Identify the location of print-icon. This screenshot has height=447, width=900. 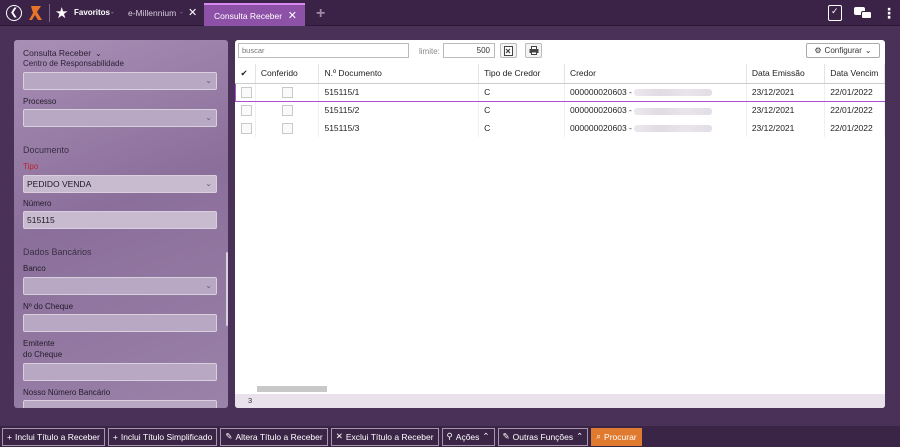
(533, 50).